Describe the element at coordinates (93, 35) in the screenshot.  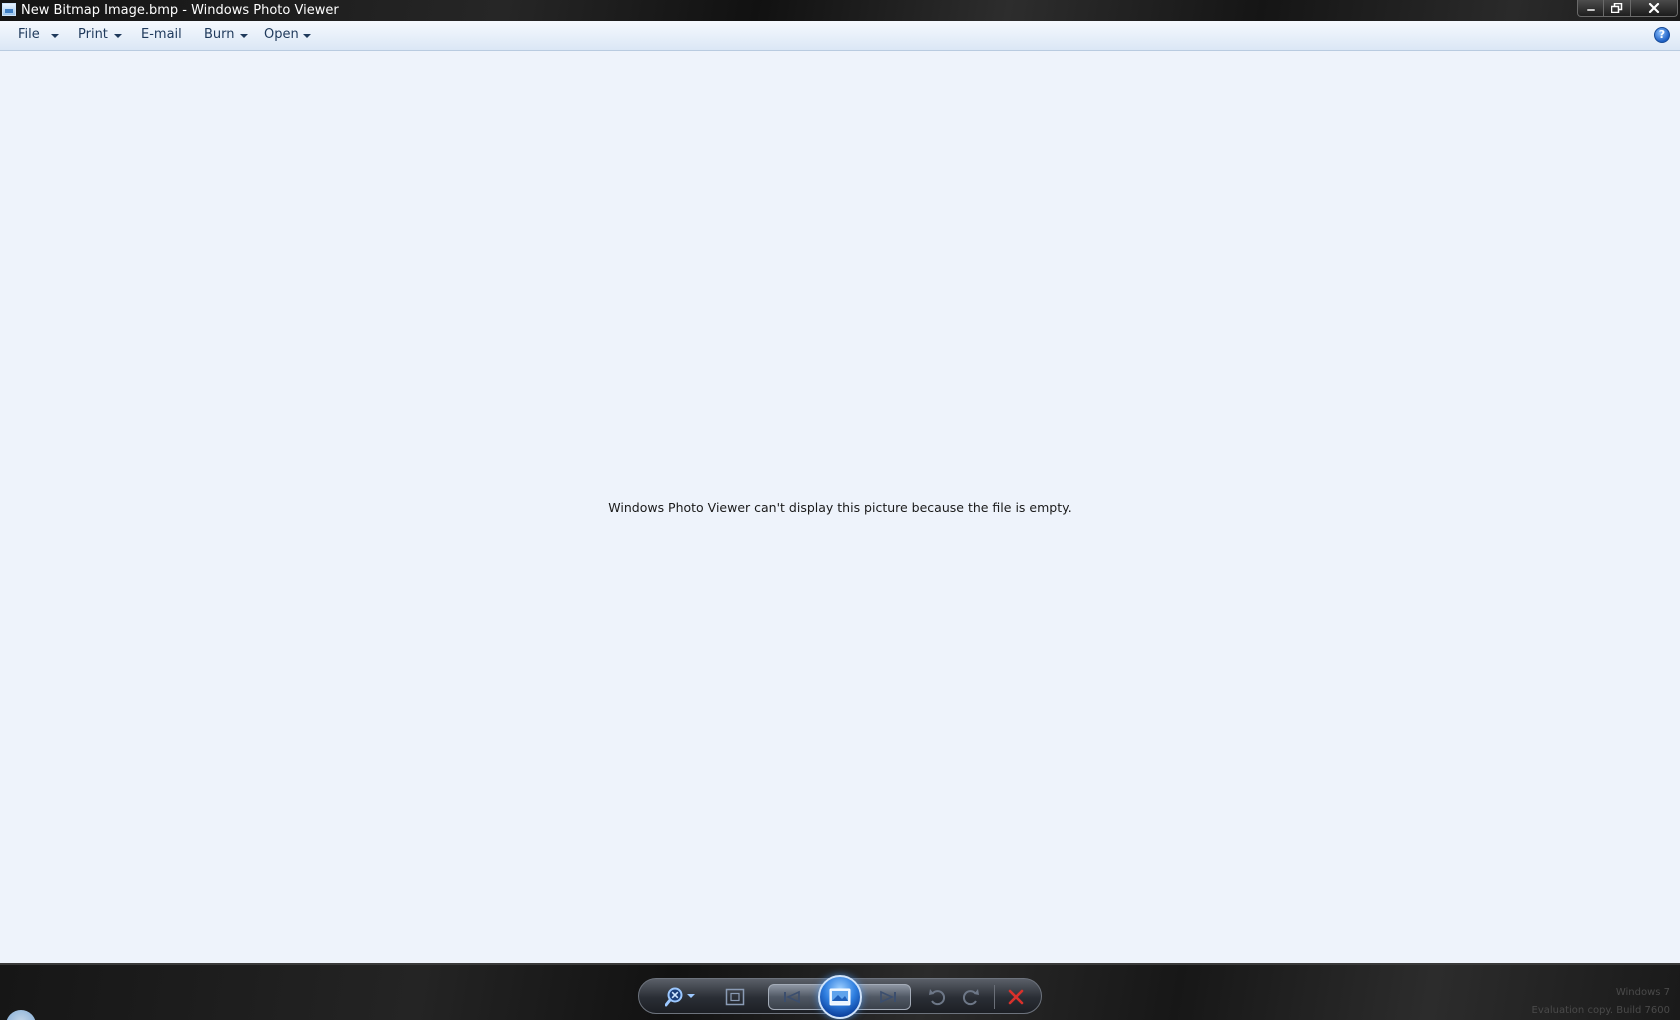
I see `print-menu: Print` at that location.